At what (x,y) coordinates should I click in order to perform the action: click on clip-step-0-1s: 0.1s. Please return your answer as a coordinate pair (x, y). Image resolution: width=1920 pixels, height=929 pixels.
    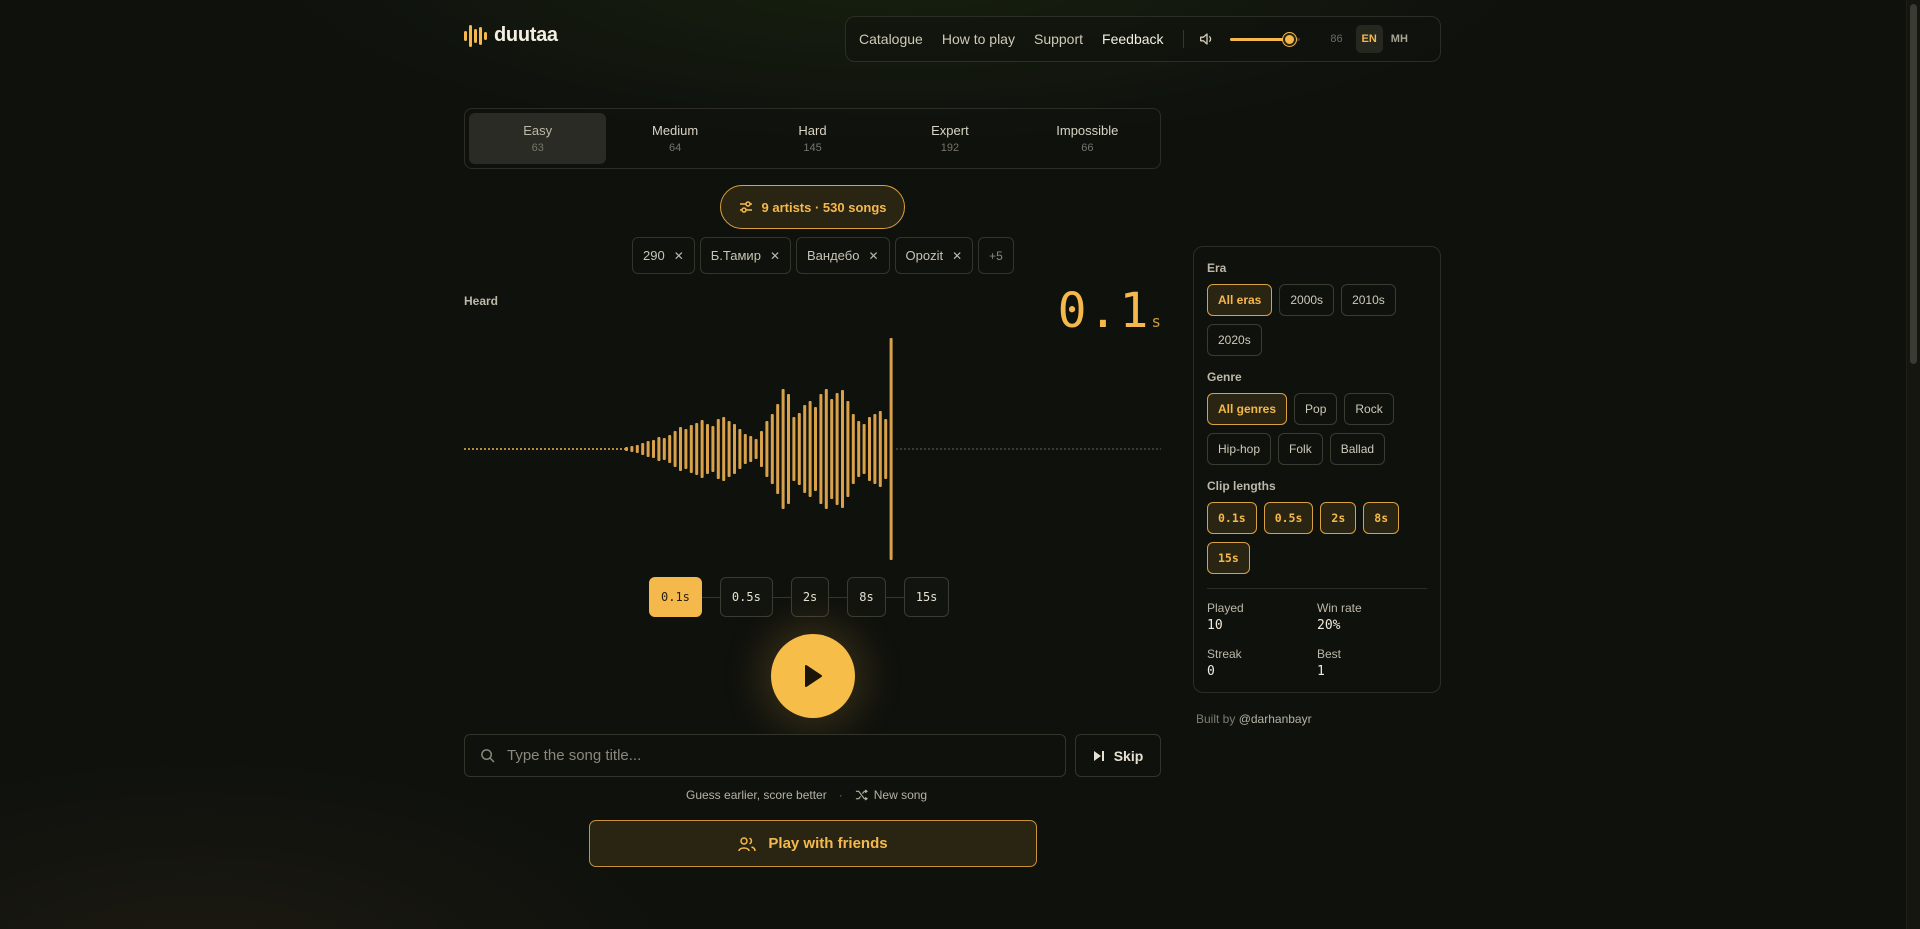
    Looking at the image, I should click on (675, 597).